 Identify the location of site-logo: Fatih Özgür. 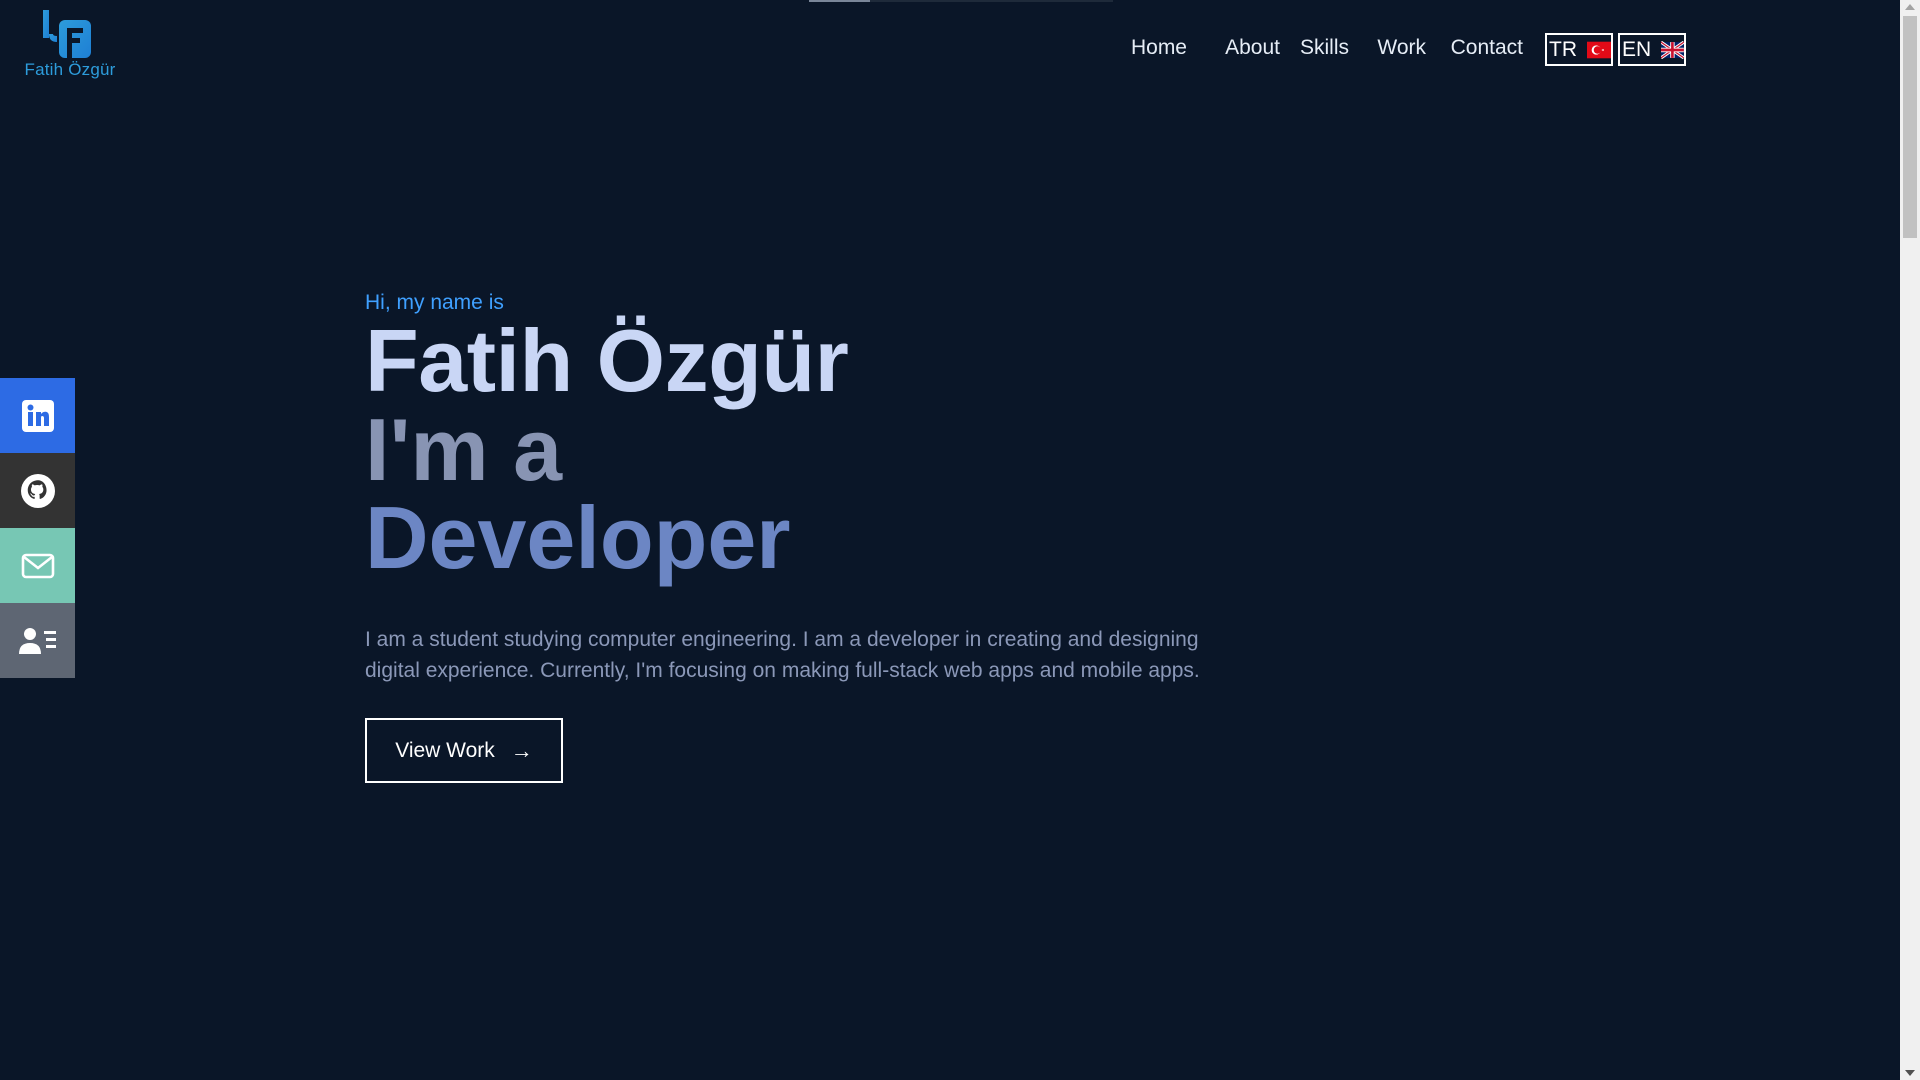
(70, 46).